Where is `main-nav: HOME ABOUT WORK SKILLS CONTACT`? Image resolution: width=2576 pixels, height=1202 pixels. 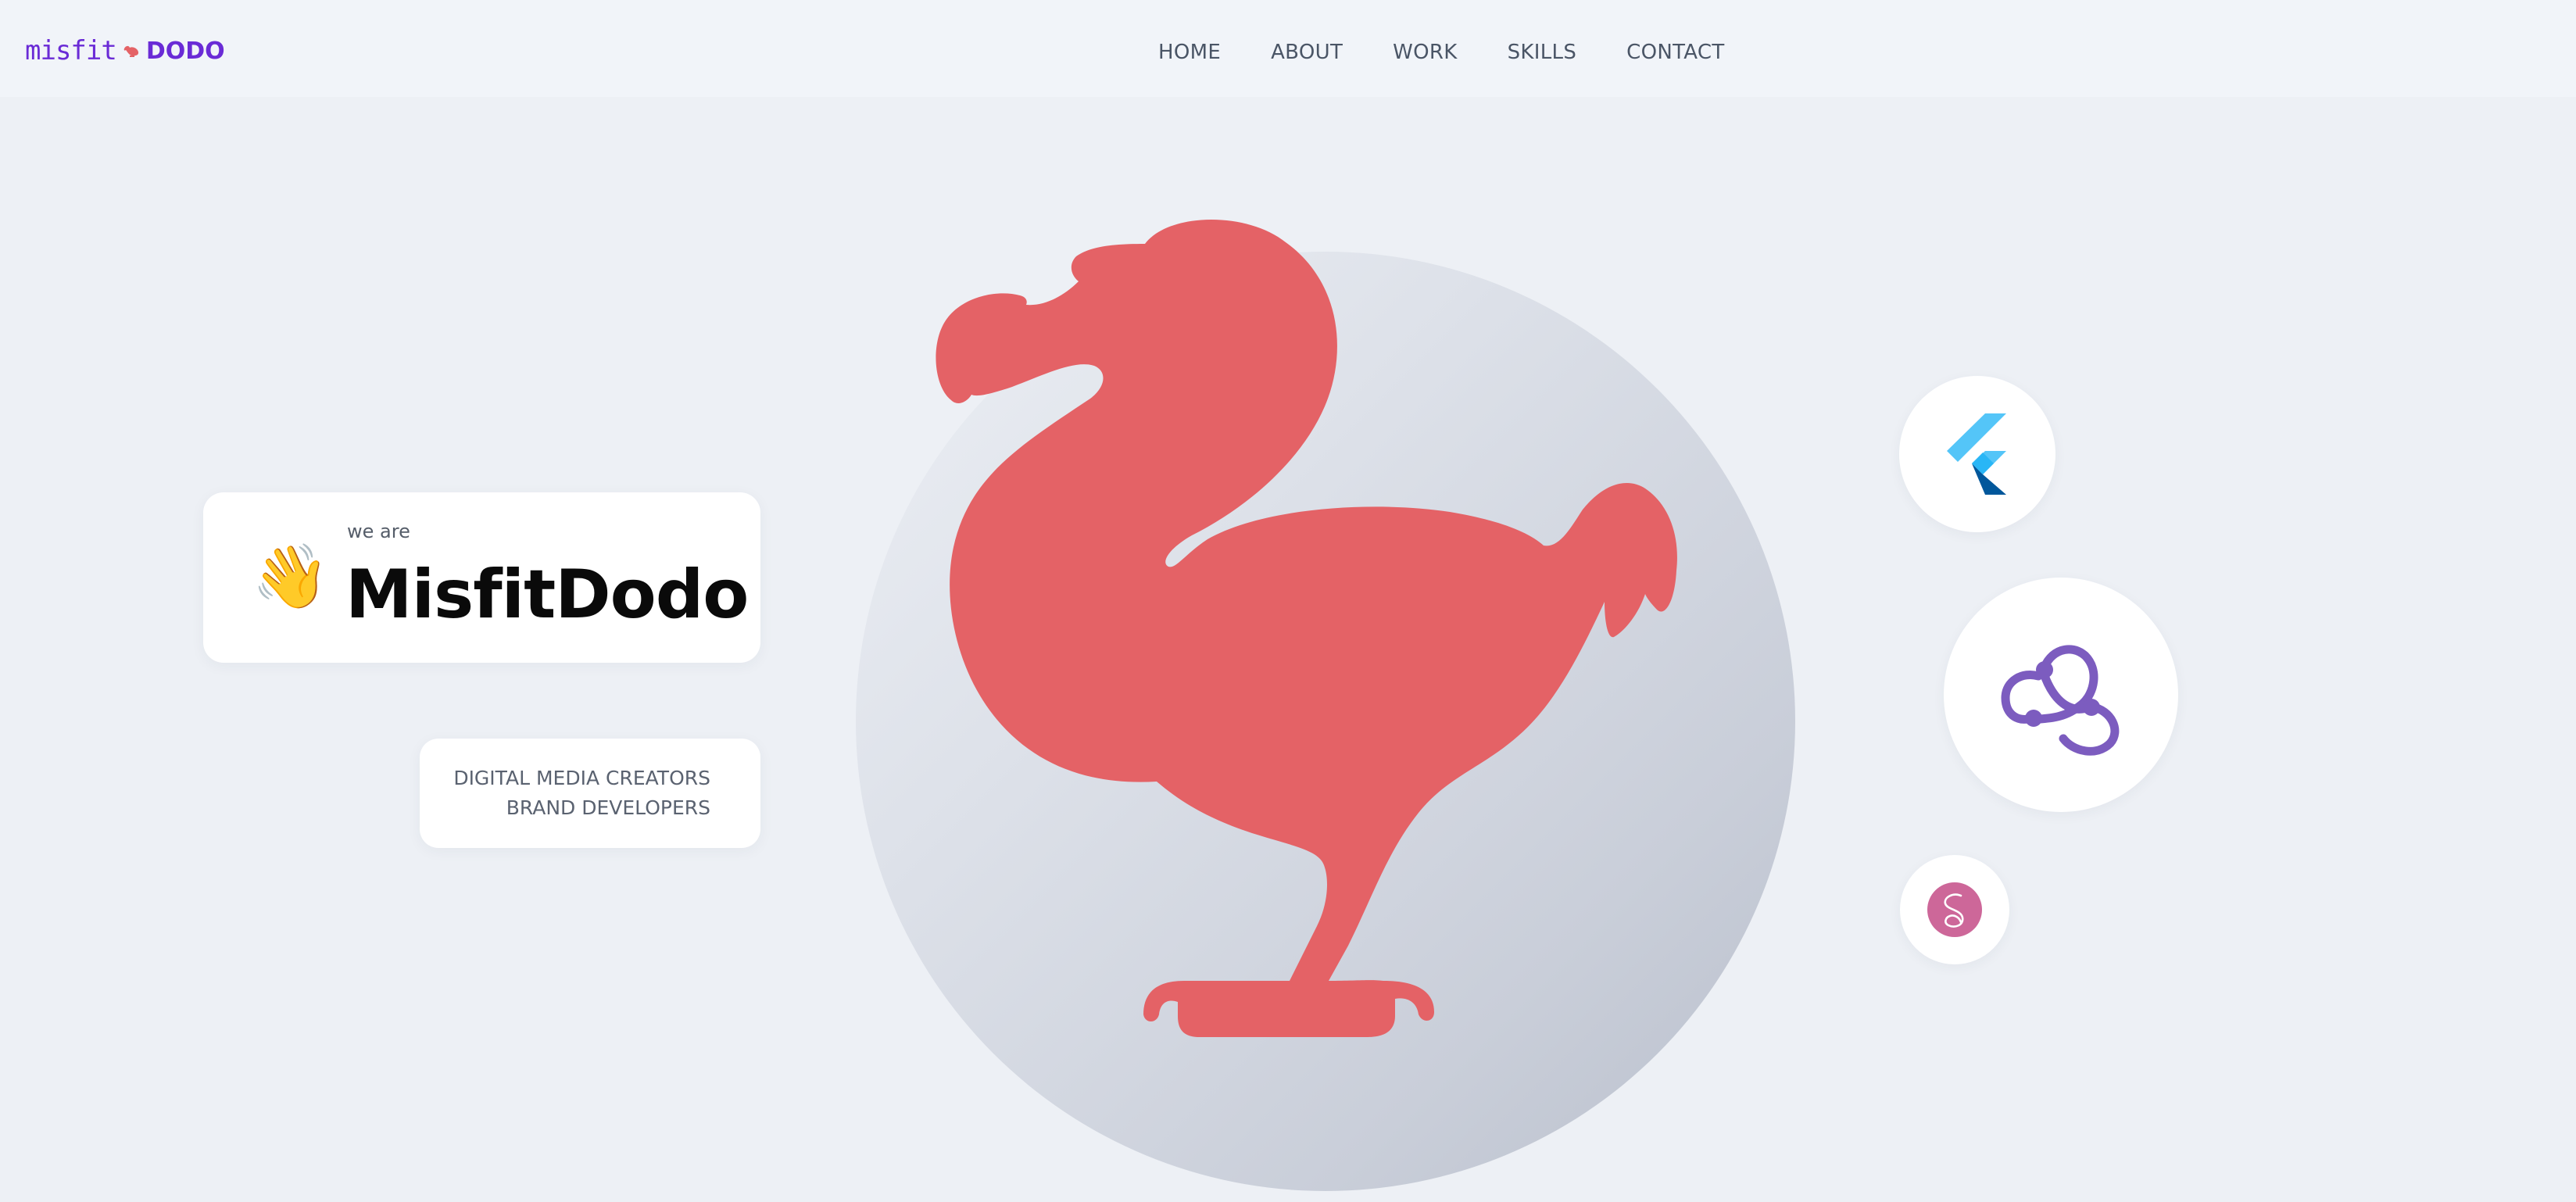 main-nav: HOME ABOUT WORK SKILLS CONTACT is located at coordinates (1466, 53).